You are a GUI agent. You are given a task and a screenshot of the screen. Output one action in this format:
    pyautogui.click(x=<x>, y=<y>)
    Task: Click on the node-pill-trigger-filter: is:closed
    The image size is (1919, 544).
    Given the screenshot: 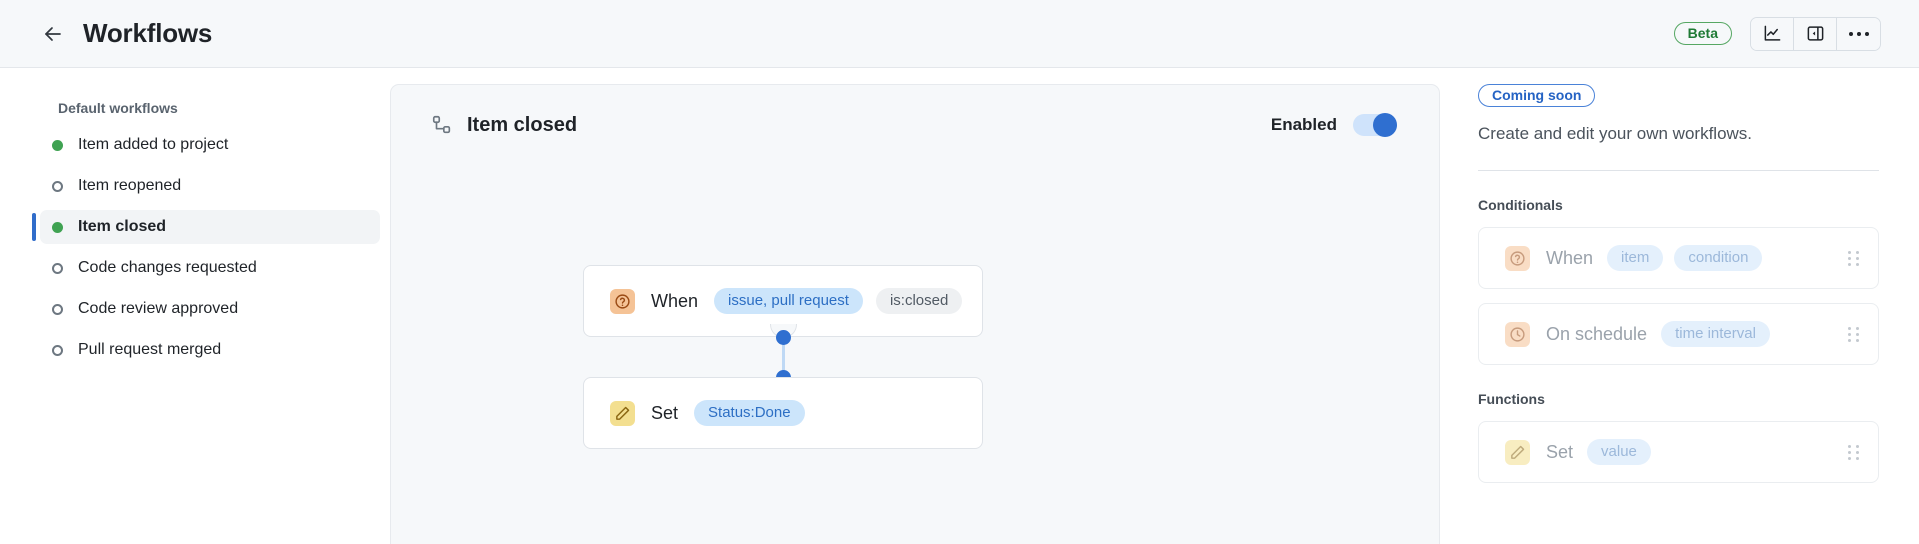 What is the action you would take?
    pyautogui.click(x=919, y=301)
    